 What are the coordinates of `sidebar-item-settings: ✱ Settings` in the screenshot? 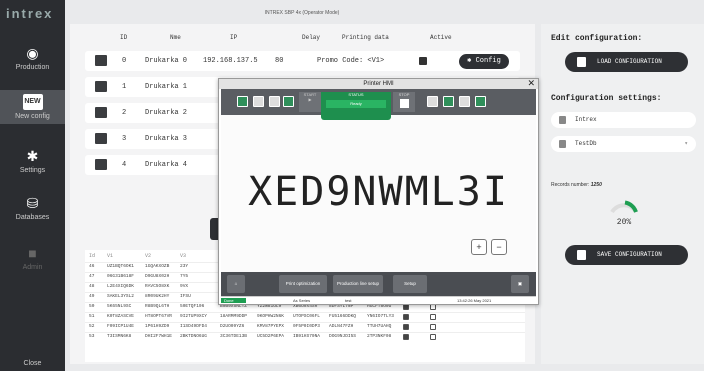 It's located at (32, 161).